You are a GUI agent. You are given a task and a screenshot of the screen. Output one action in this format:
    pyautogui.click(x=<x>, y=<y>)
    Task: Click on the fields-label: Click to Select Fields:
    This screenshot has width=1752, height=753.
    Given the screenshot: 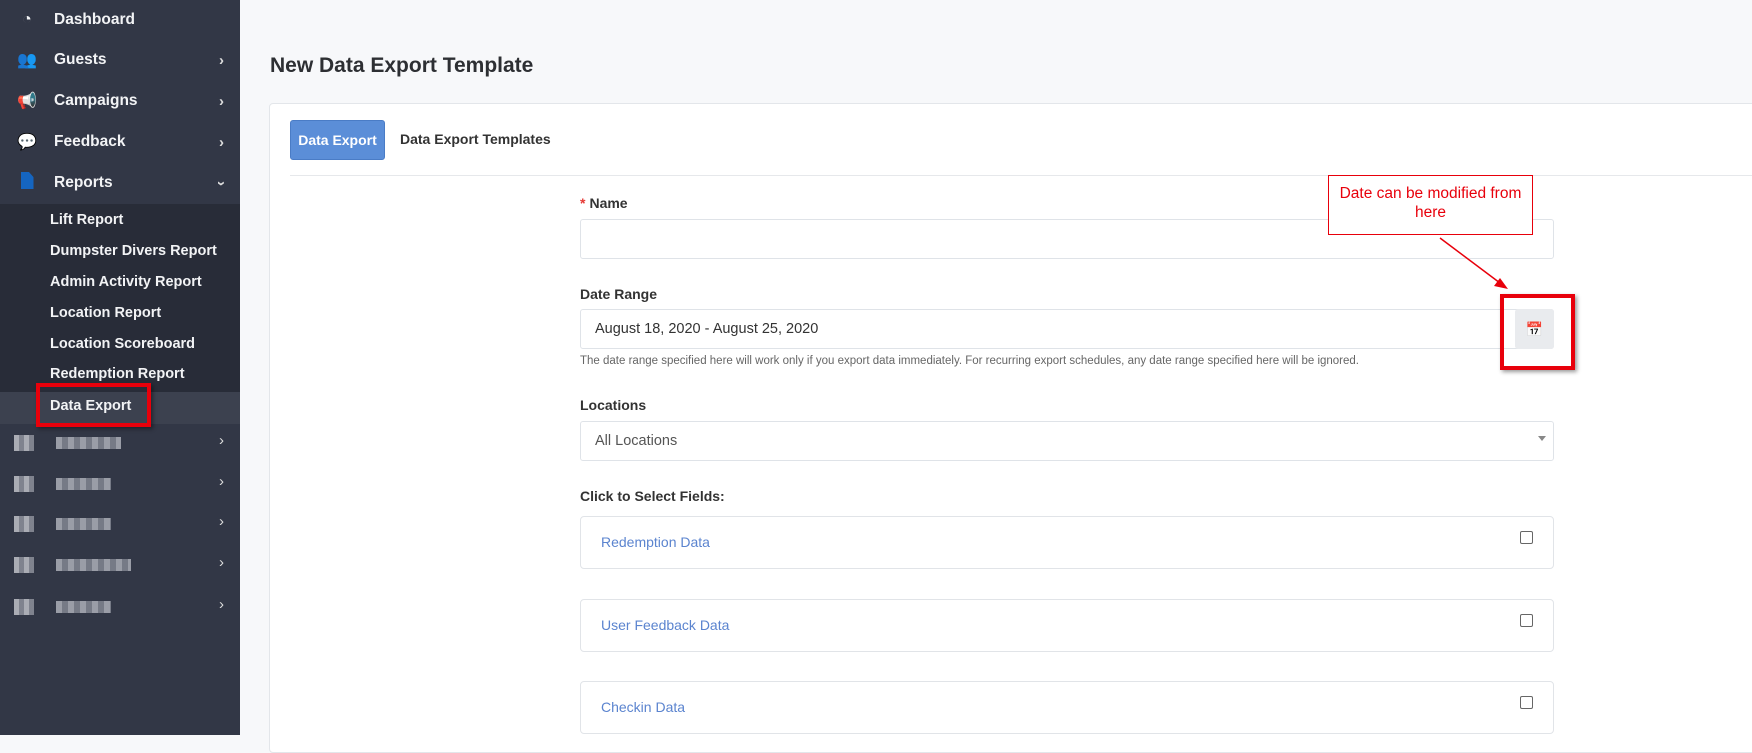 What is the action you would take?
    pyautogui.click(x=652, y=496)
    